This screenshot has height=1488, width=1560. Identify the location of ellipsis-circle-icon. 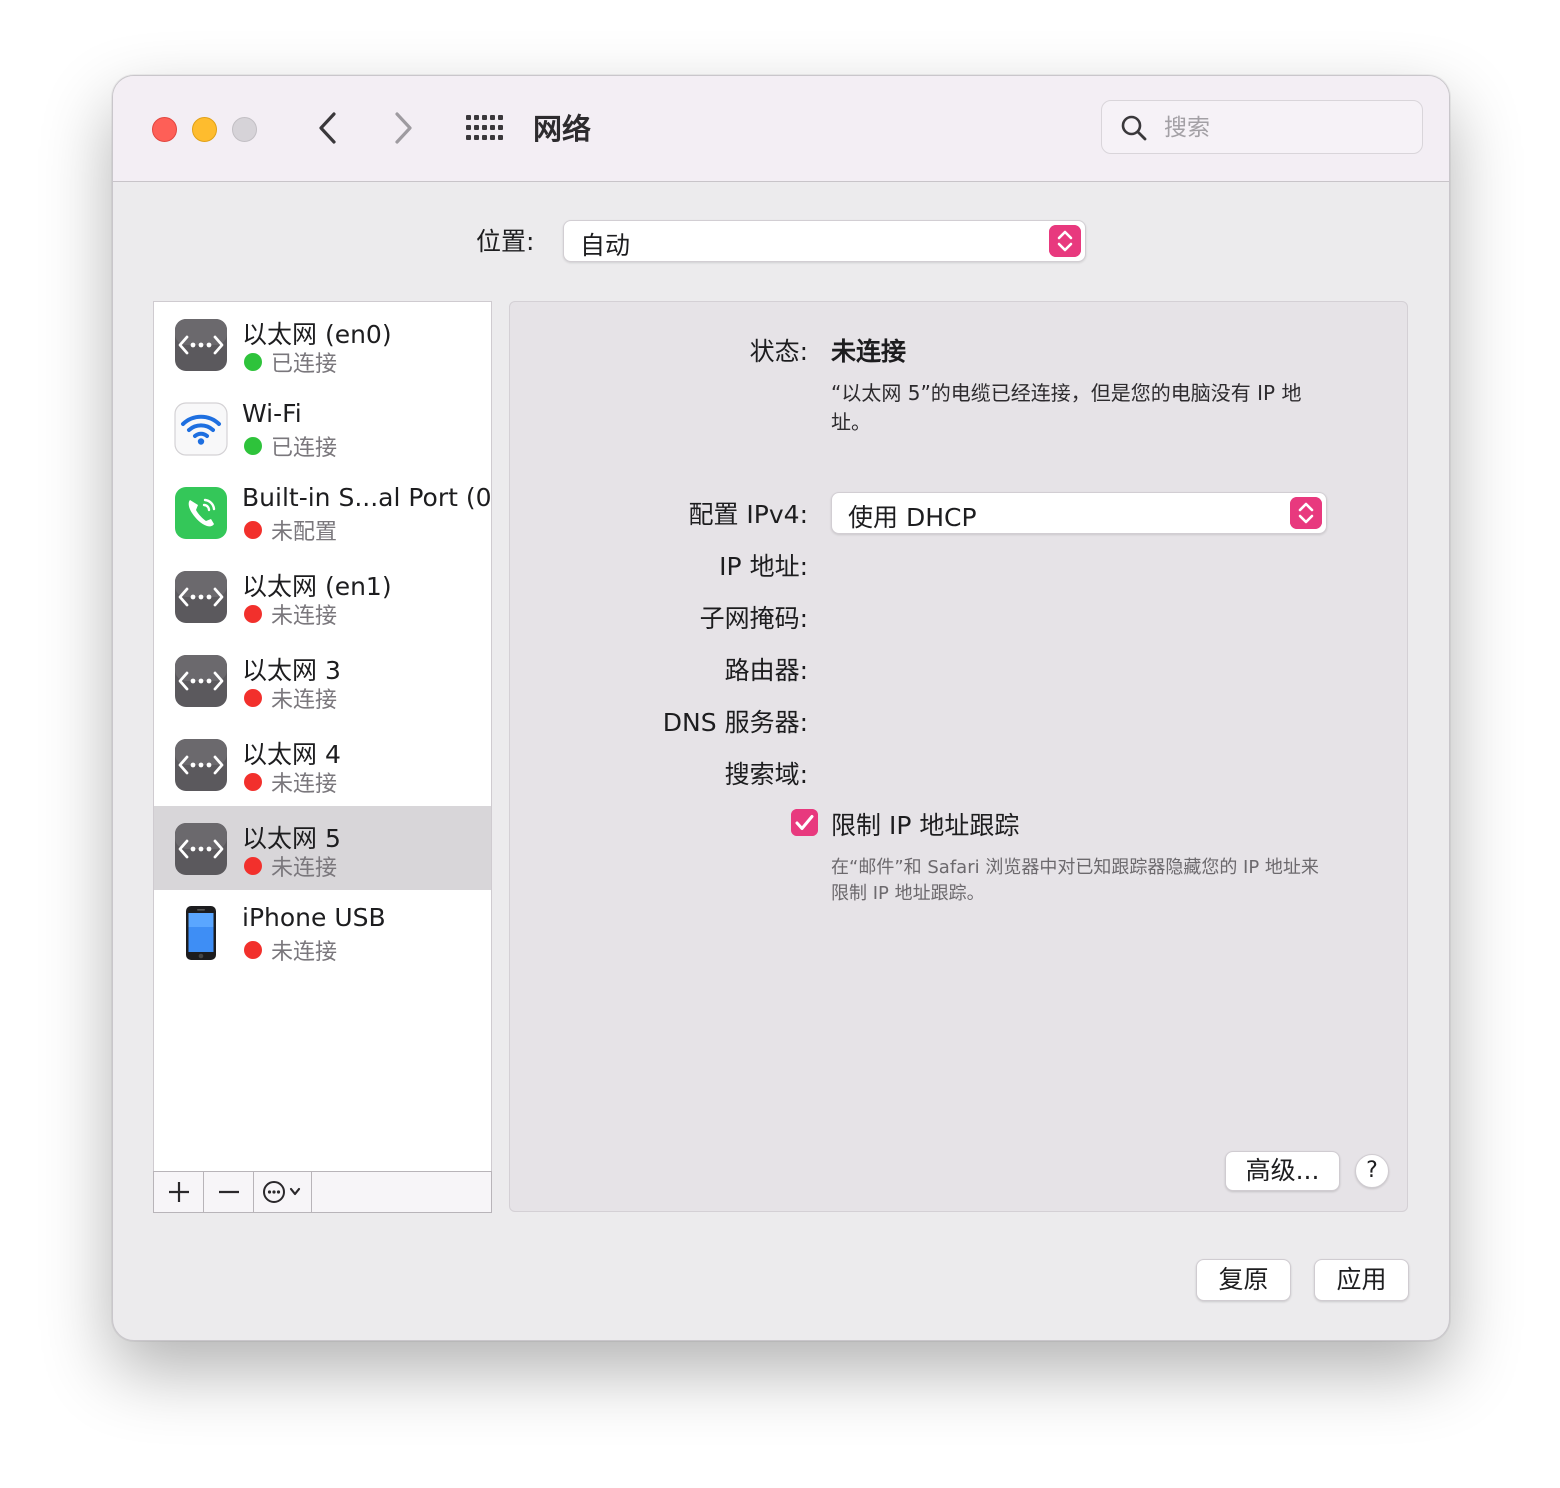
(282, 1192).